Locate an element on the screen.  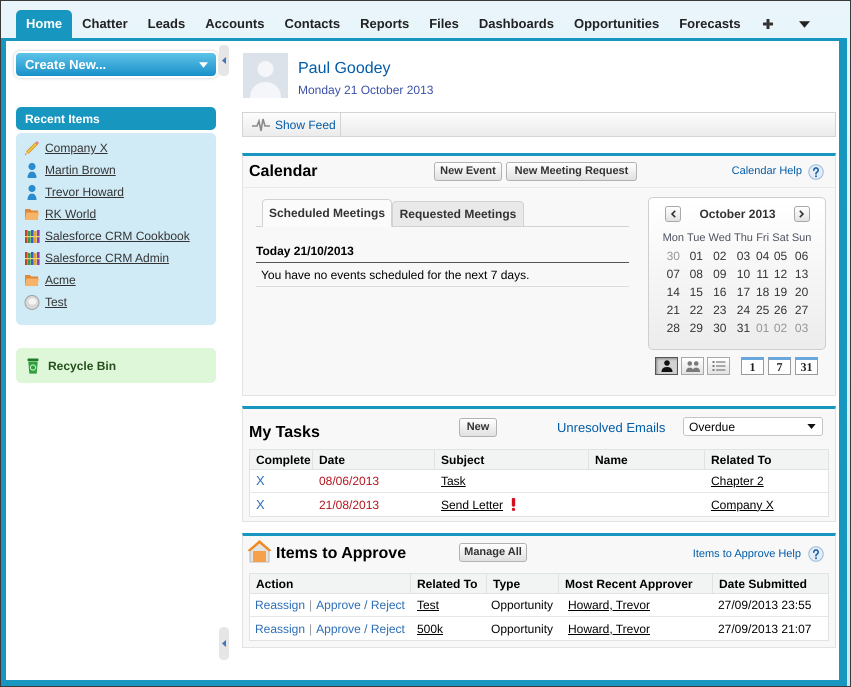
unresolved-emails-link: Unresolved Emails is located at coordinates (611, 428).